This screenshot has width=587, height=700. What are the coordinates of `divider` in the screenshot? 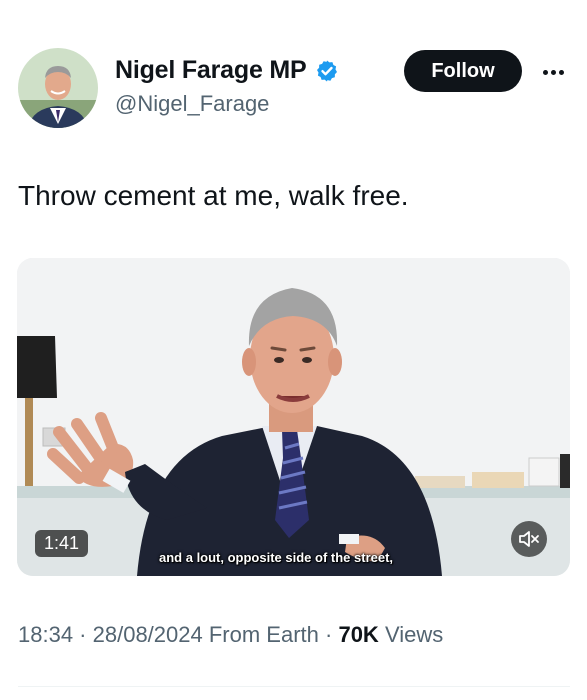 It's located at (294, 686).